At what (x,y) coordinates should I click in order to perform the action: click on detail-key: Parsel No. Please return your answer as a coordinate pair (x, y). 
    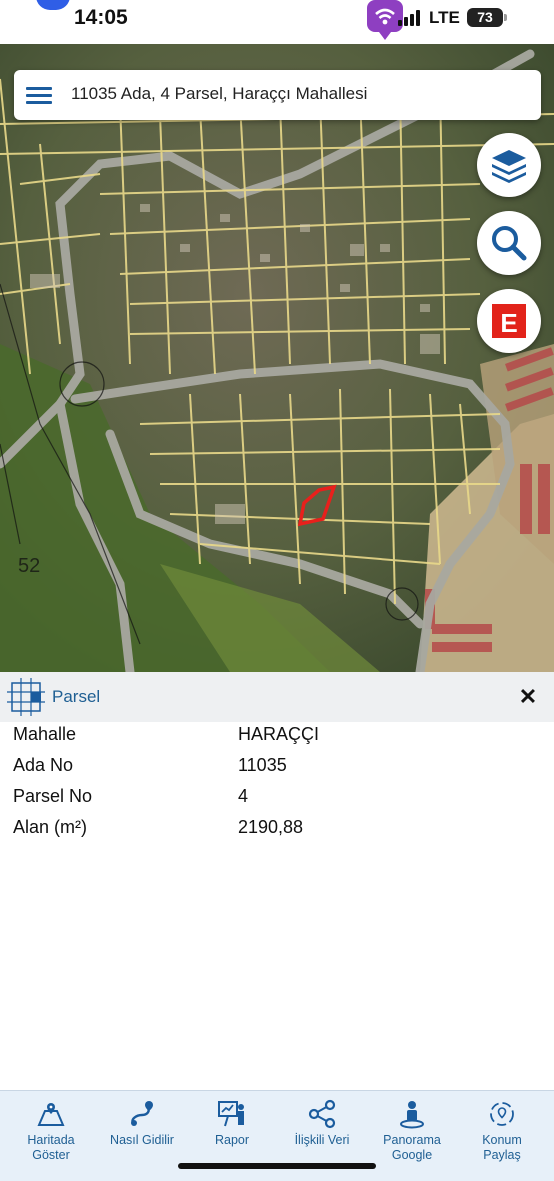
    Looking at the image, I should click on (53, 796).